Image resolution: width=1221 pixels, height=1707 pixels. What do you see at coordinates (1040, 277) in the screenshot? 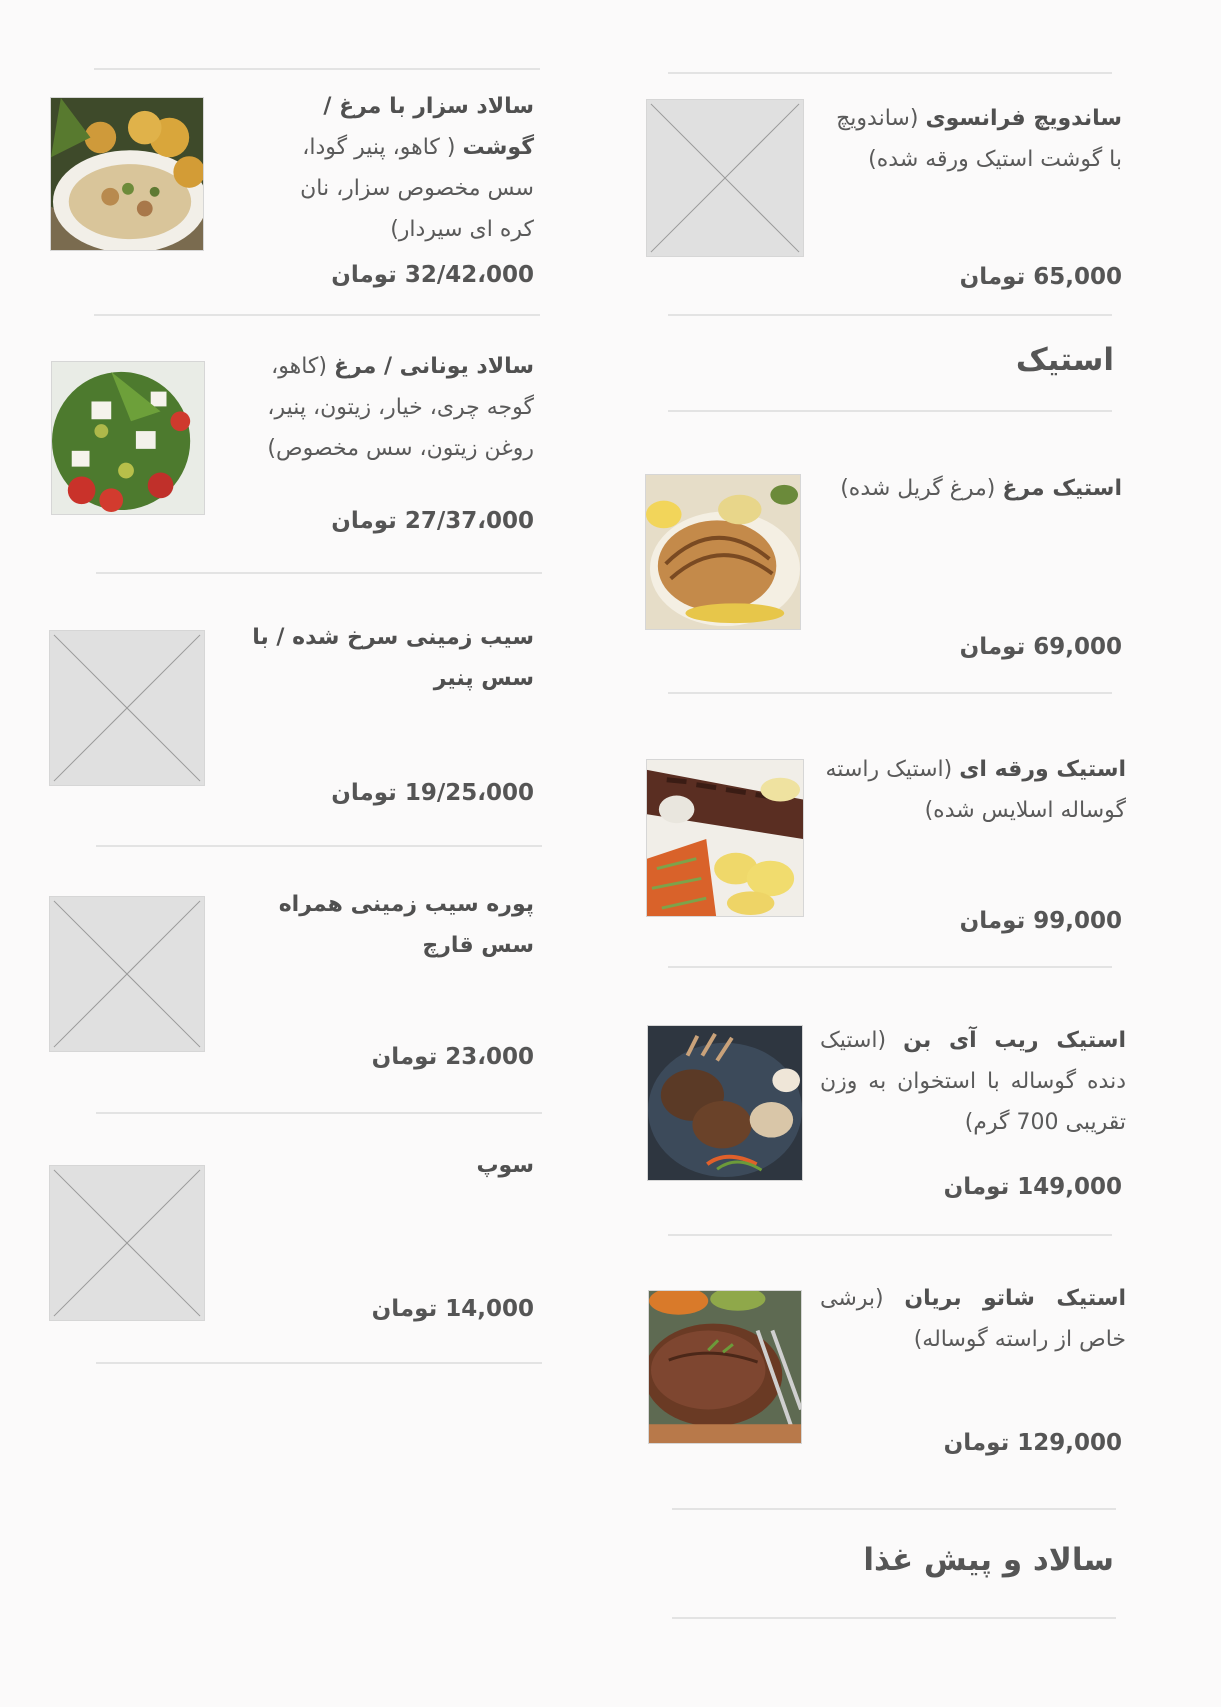
I see `item-price: 65,000 تومان` at bounding box center [1040, 277].